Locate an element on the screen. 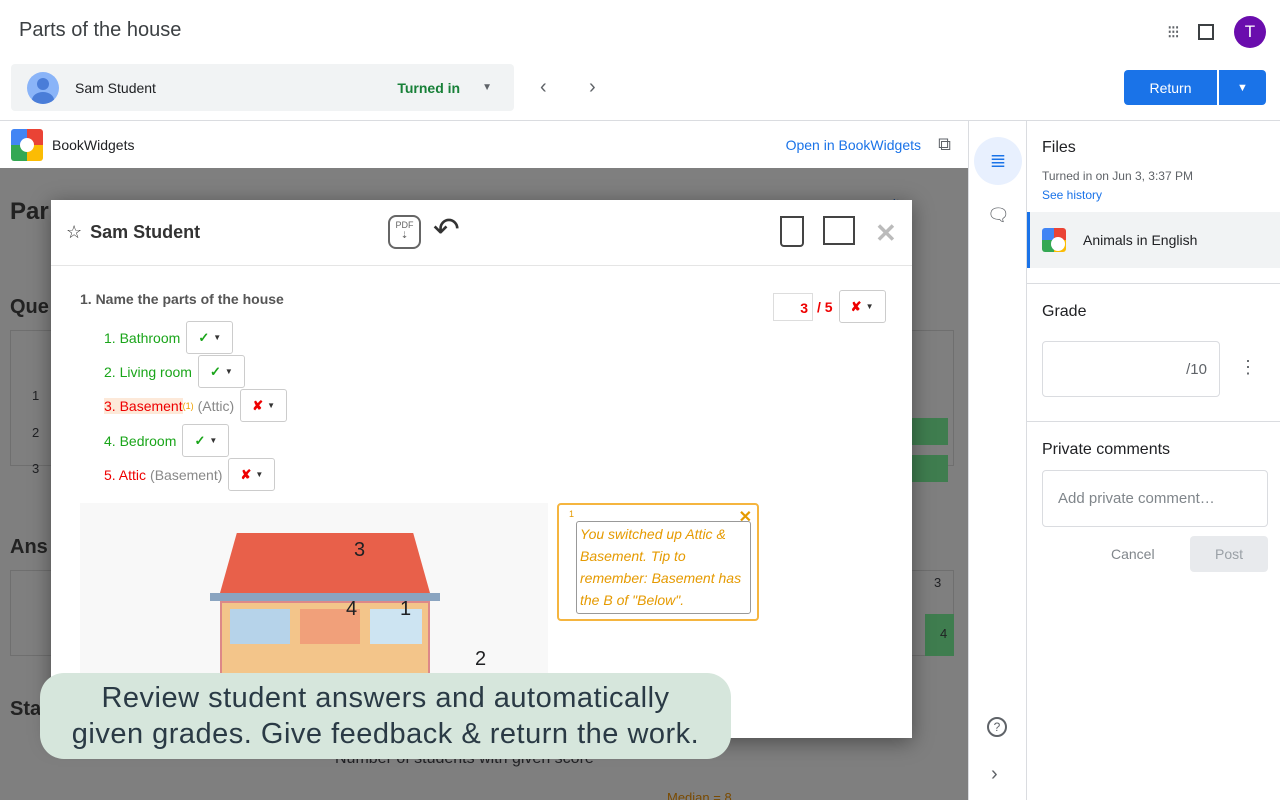 The width and height of the screenshot is (1280, 800). star-icon: ☆ is located at coordinates (74, 232).